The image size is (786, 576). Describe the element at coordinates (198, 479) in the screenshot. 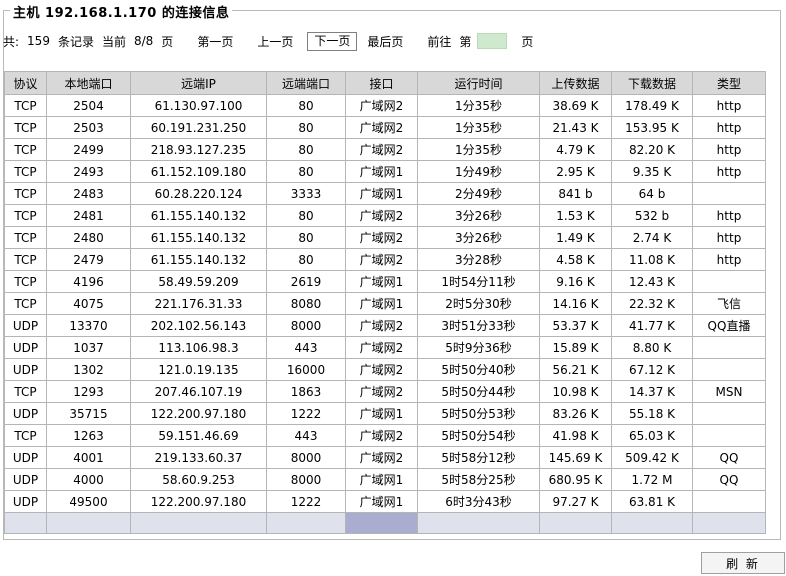

I see `remote-ip-cell: 58.60.9.253` at that location.